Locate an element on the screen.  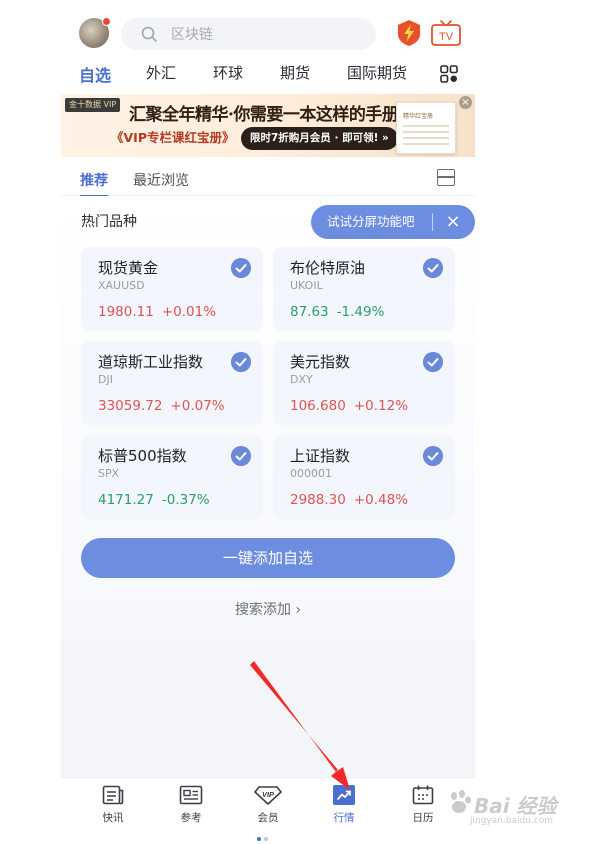
nav-news-label: 快讯 is located at coordinates (113, 818).